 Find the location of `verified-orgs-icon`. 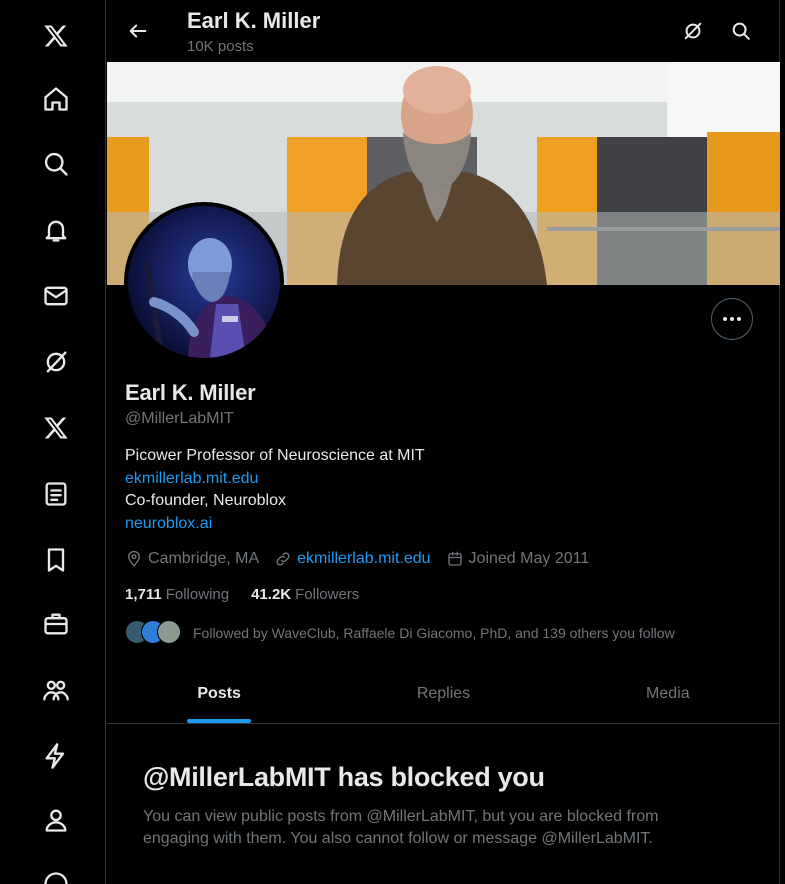

verified-orgs-icon is located at coordinates (56, 756).